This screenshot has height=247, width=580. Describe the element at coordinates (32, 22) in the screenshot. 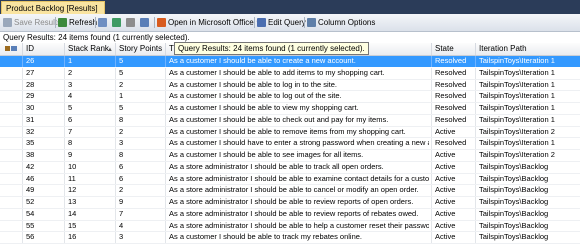

I see `save-results-button: Save Results` at that location.